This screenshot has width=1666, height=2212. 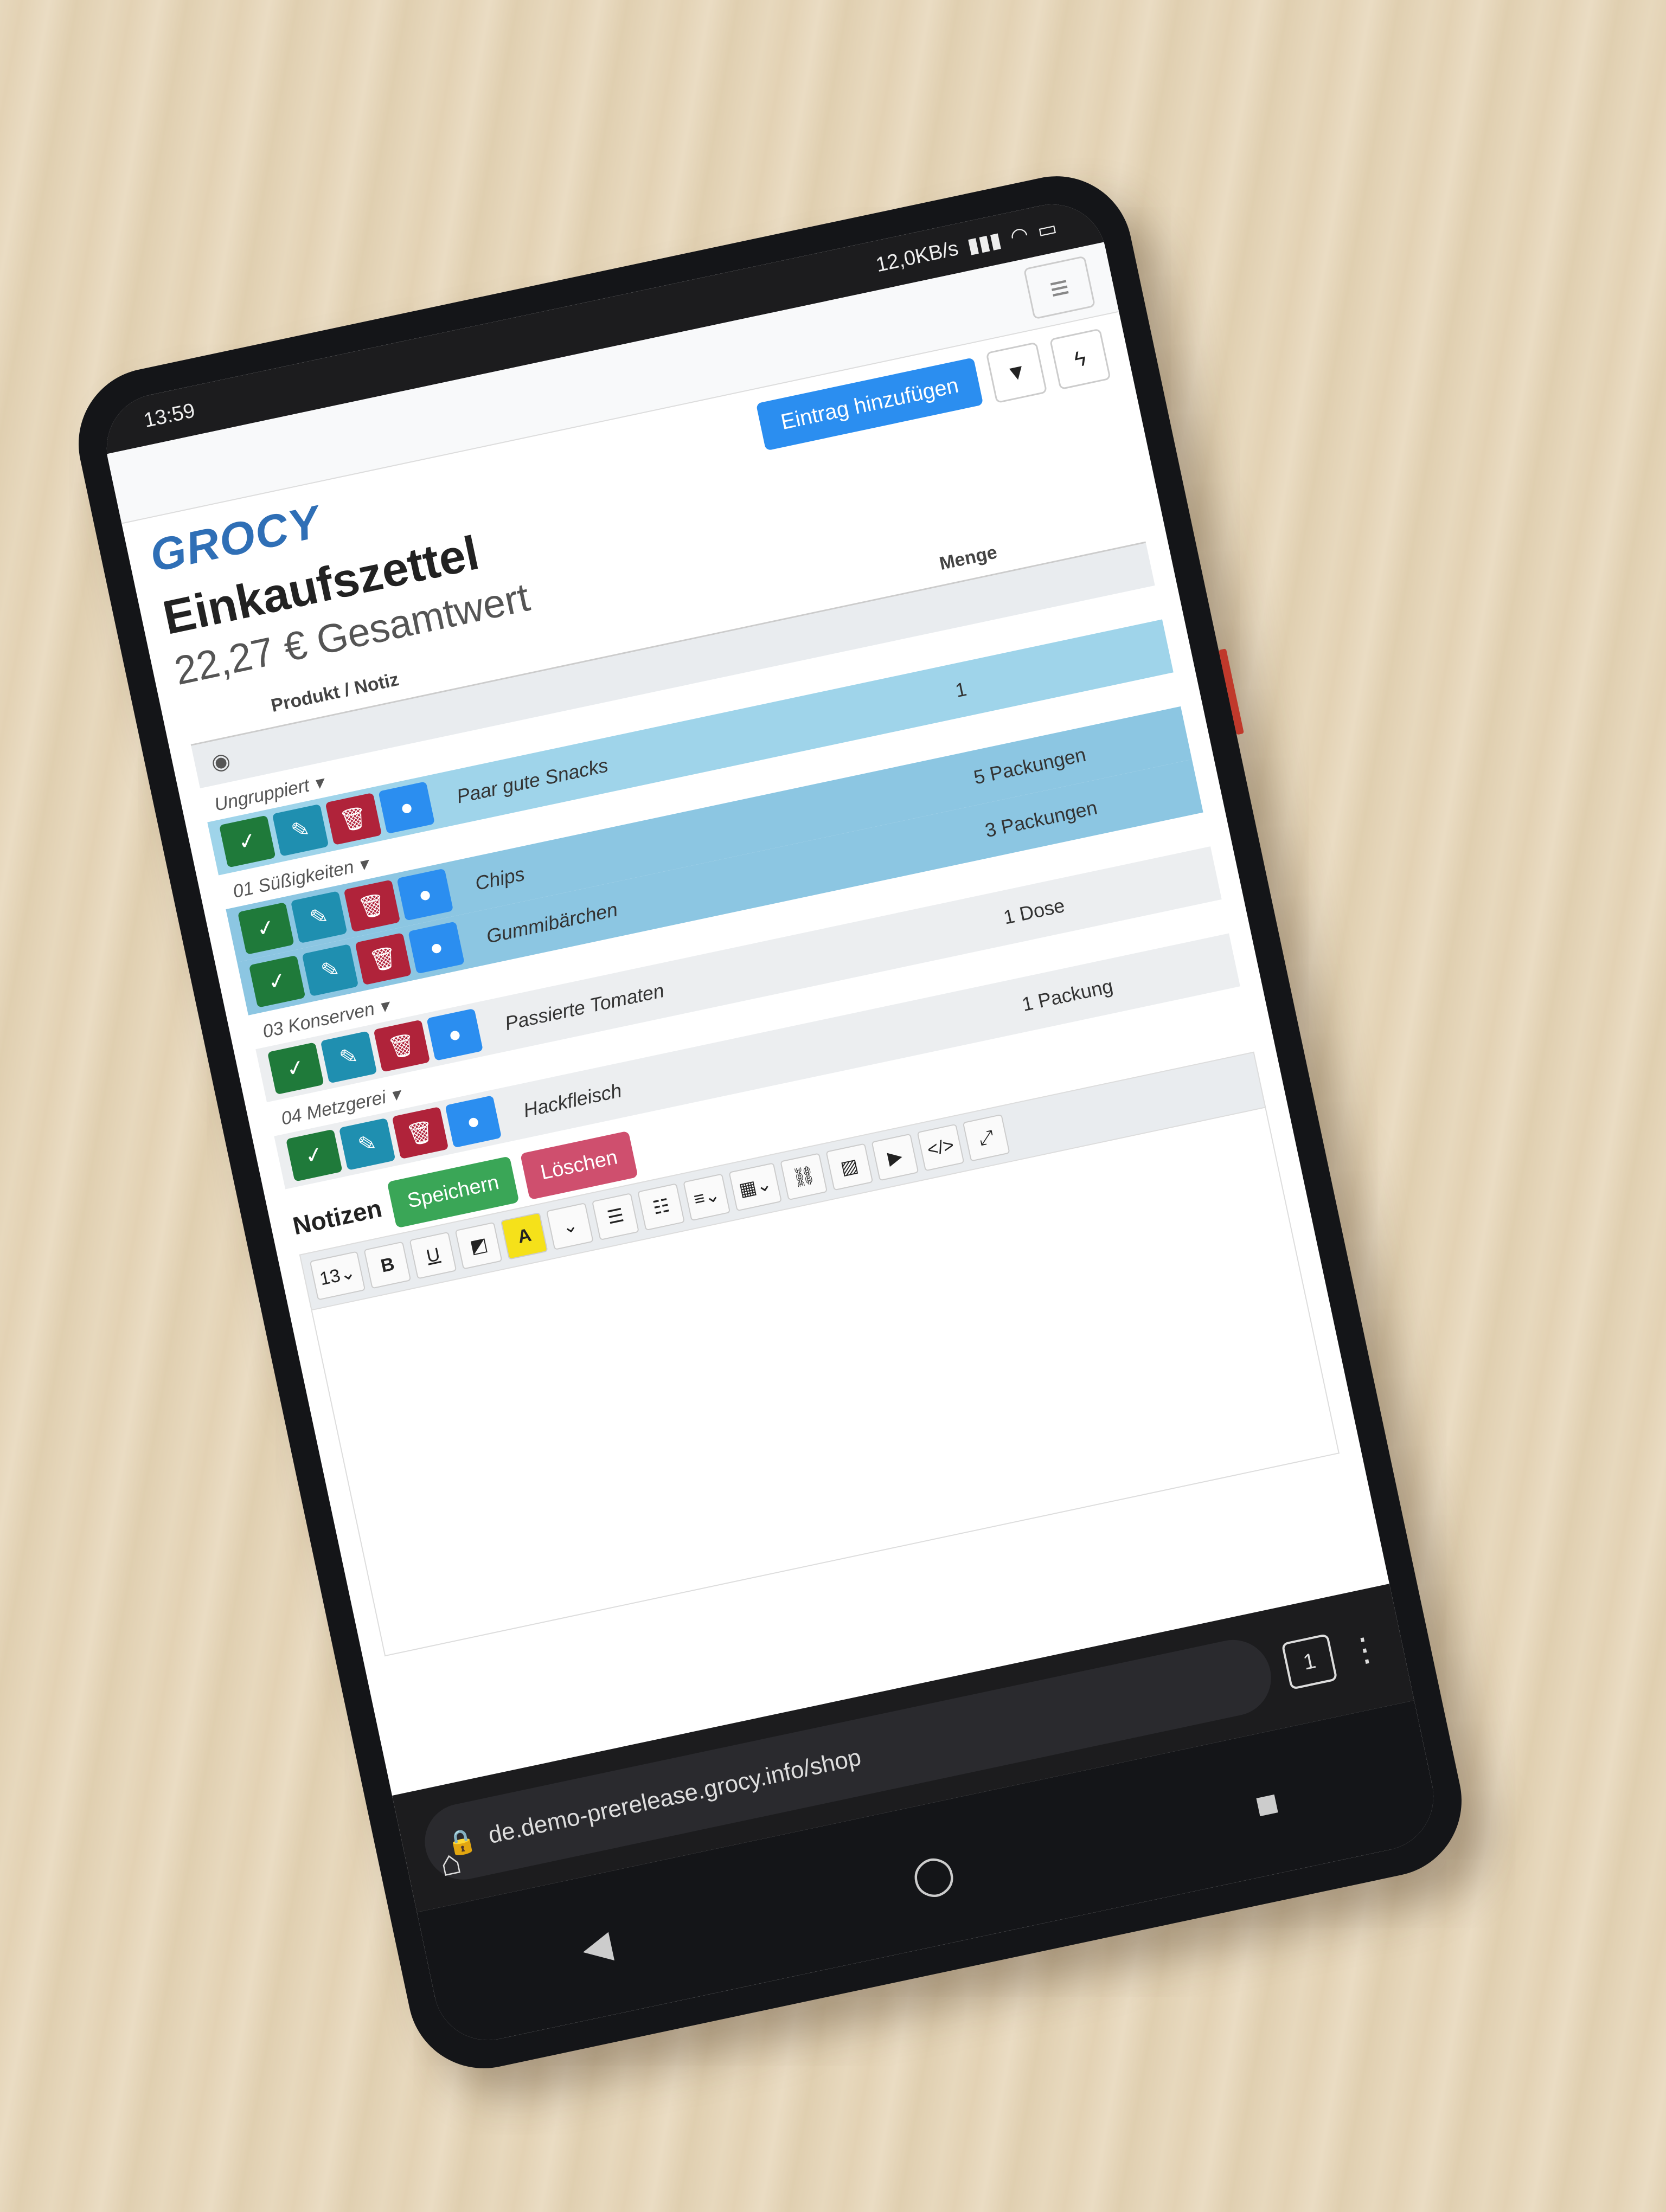 What do you see at coordinates (330, 1276) in the screenshot?
I see `font-size-value: 13` at bounding box center [330, 1276].